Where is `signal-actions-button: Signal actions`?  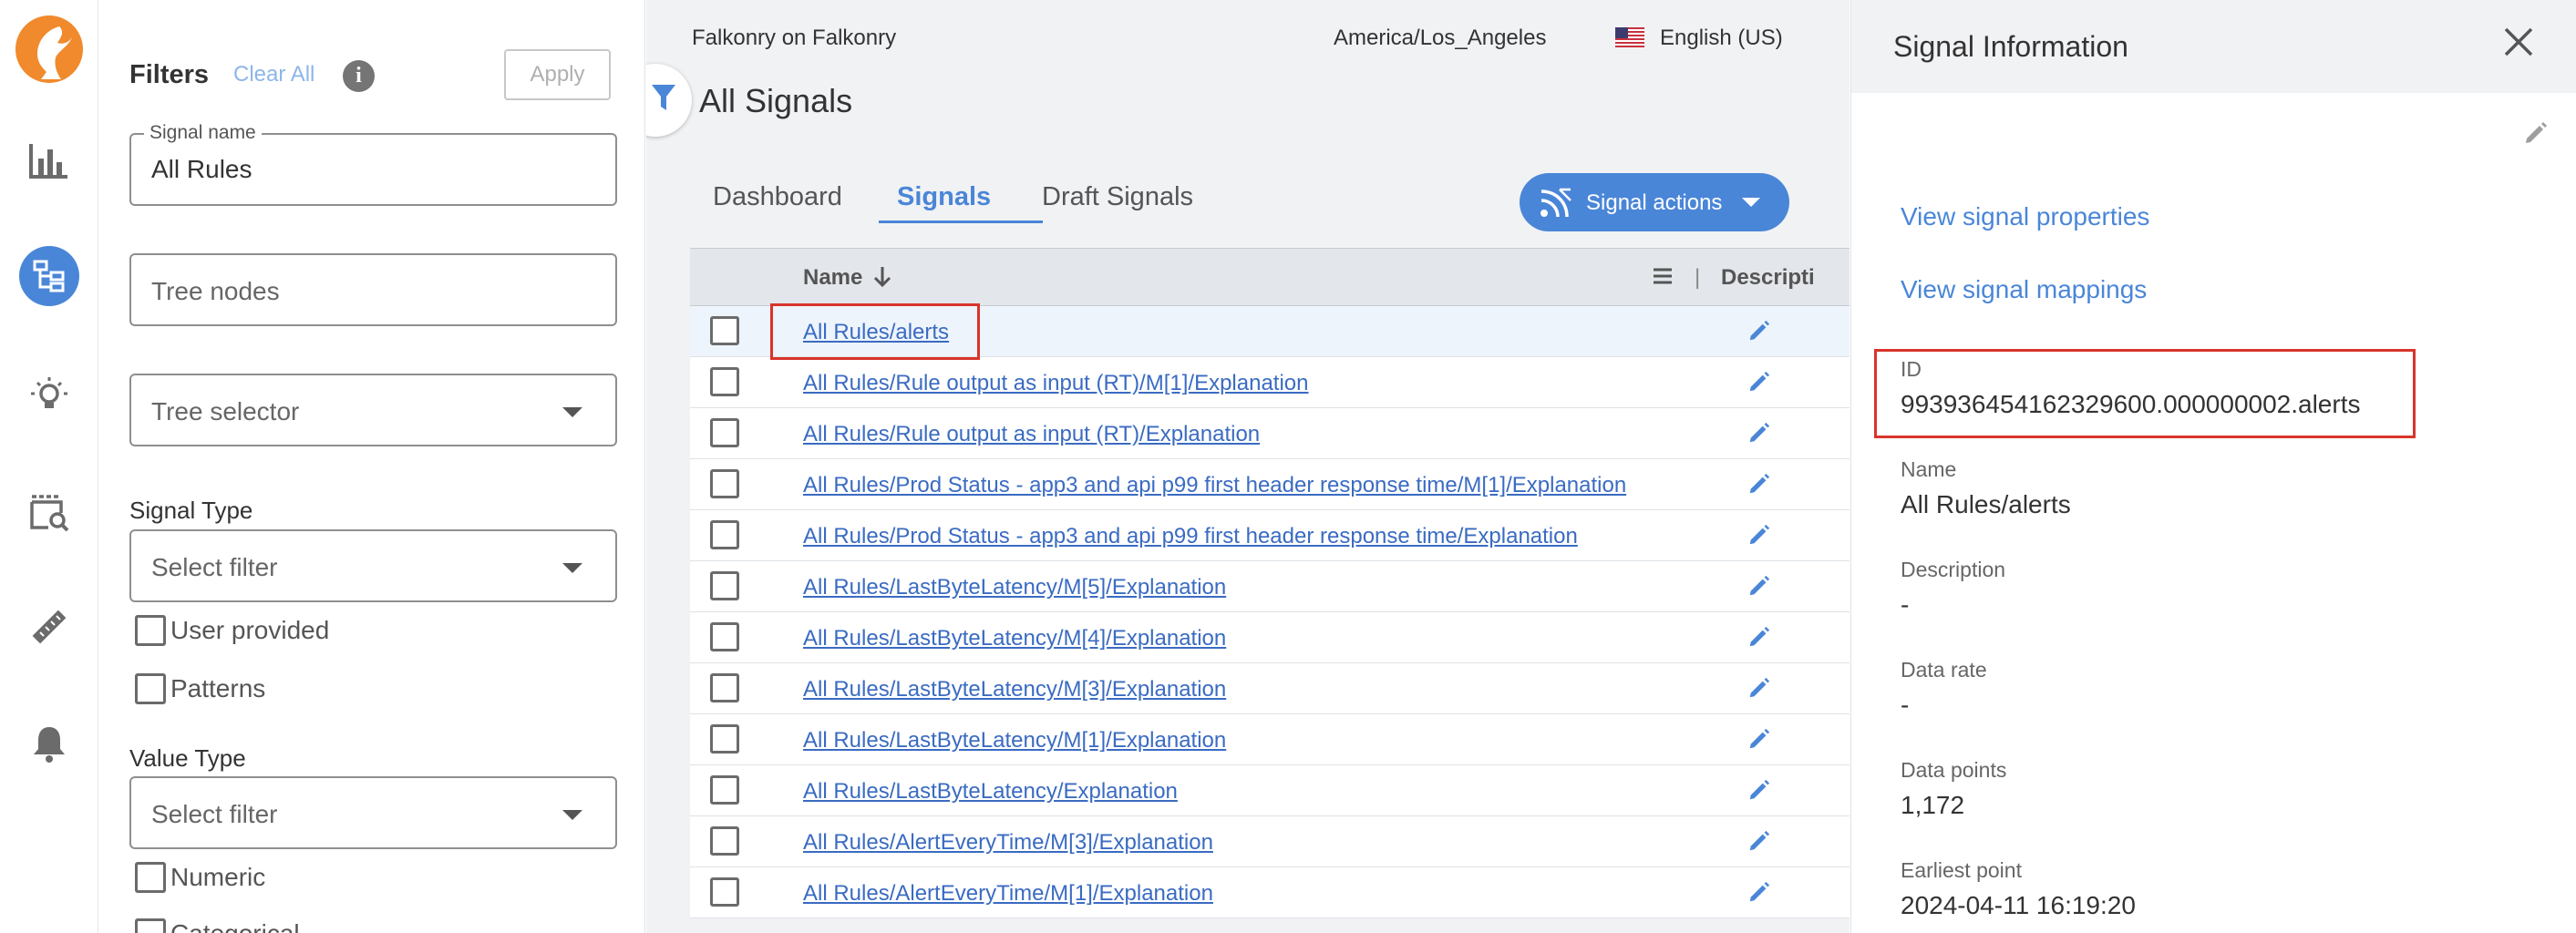 signal-actions-button: Signal actions is located at coordinates (1654, 202).